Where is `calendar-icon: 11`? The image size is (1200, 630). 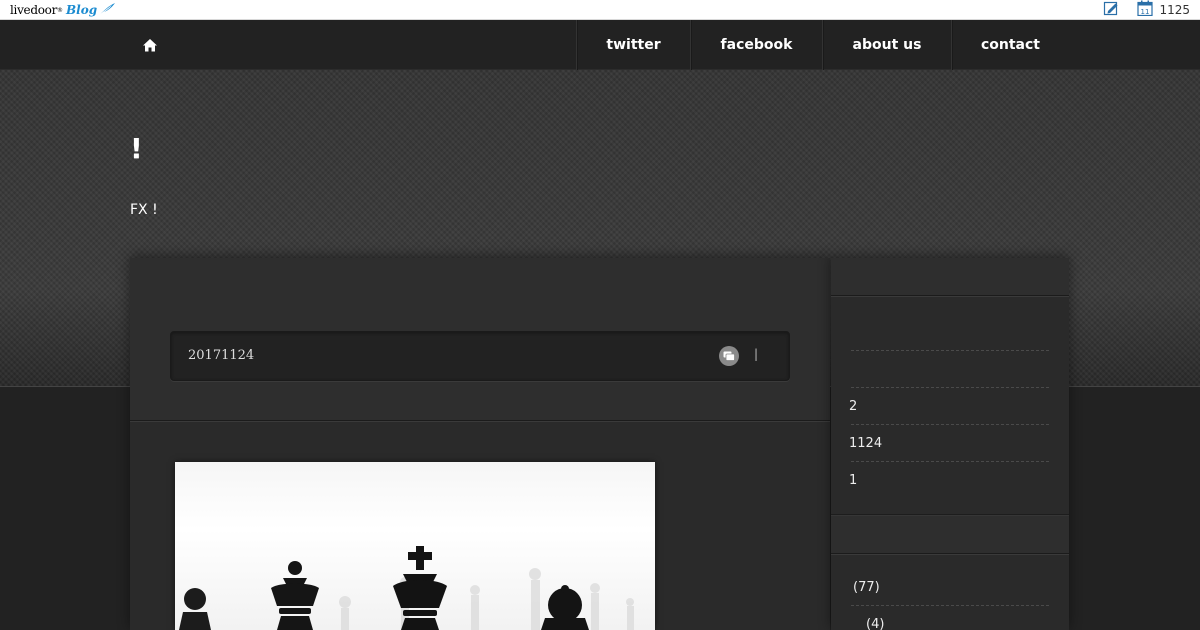 calendar-icon: 11 is located at coordinates (1145, 10).